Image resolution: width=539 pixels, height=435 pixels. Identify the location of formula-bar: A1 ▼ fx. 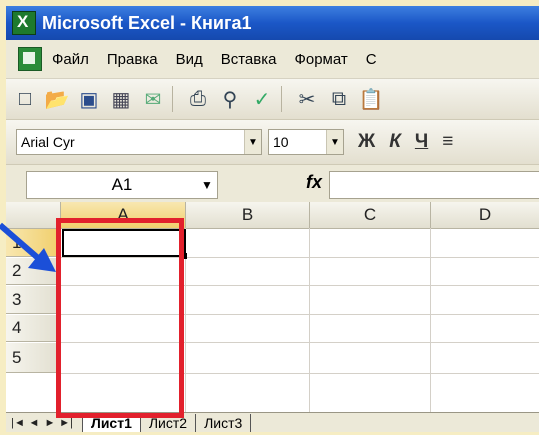
(272, 184).